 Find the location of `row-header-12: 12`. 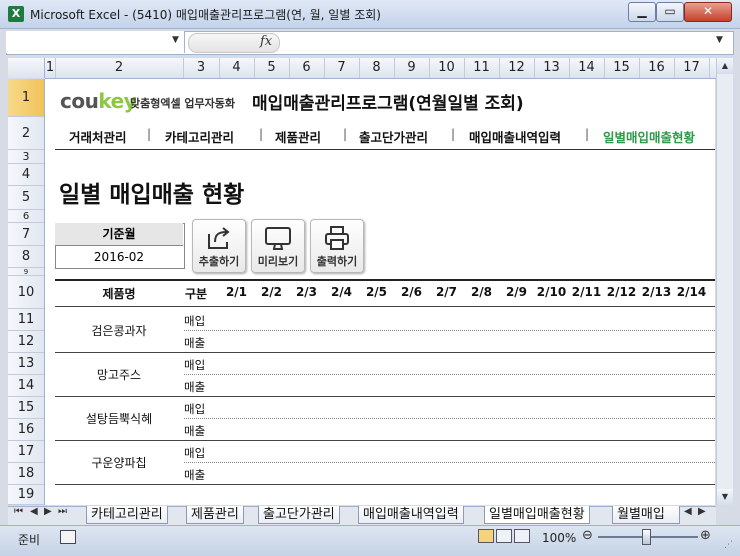

row-header-12: 12 is located at coordinates (26, 342).